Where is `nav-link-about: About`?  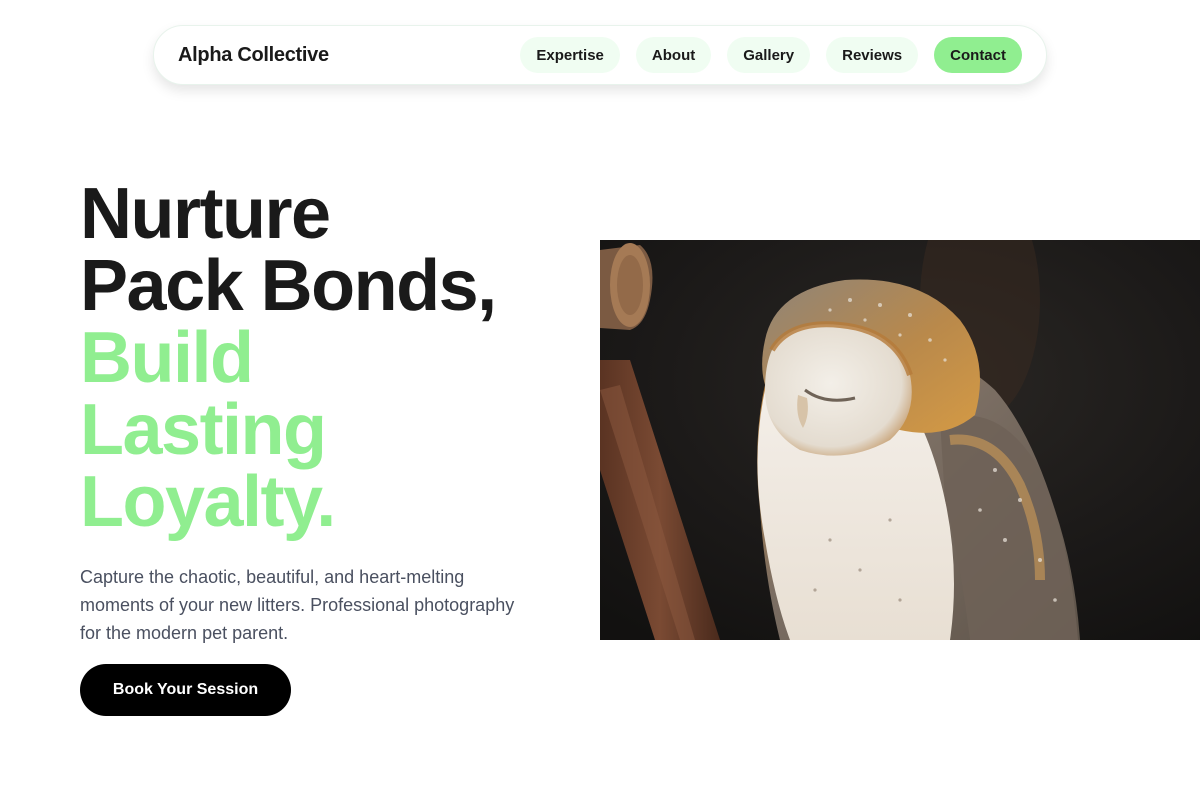 nav-link-about: About is located at coordinates (673, 55).